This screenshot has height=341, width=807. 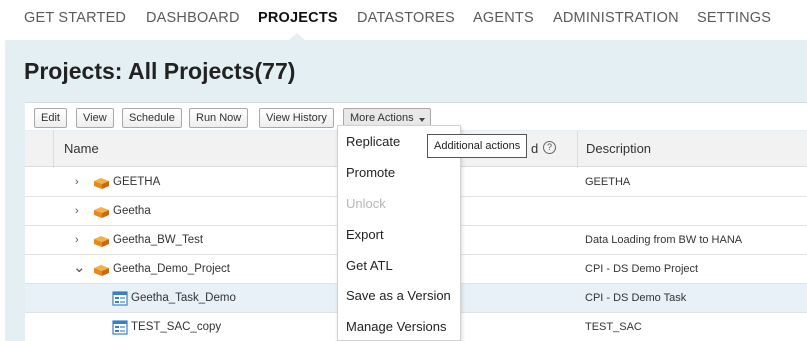 I want to click on column-header-partial: d, so click(x=535, y=148).